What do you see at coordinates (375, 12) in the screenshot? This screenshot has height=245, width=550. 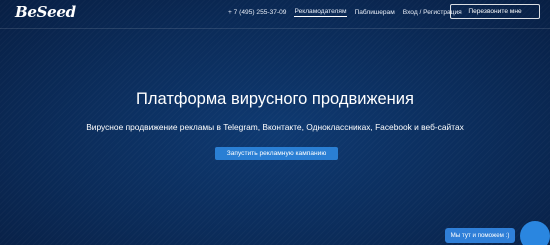 I see `nav-item-publishers: Паблишерам` at bounding box center [375, 12].